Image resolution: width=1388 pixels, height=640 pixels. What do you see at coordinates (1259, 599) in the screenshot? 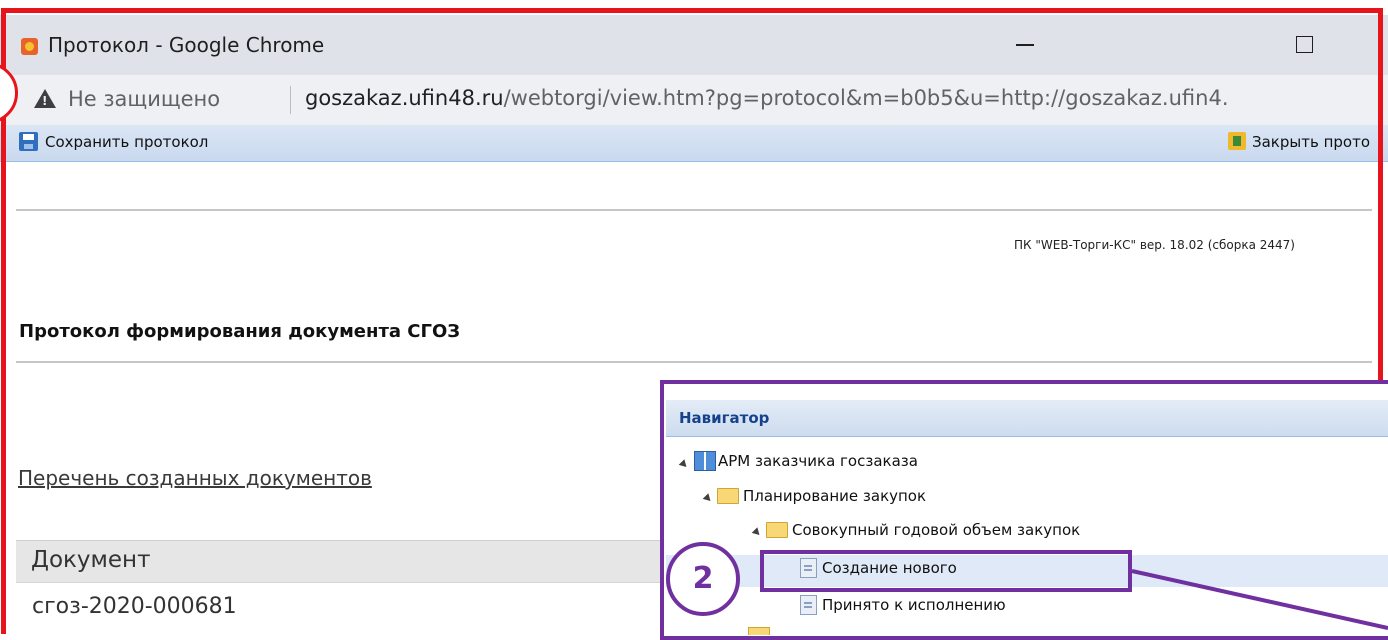
I see `callout-pointer-line` at bounding box center [1259, 599].